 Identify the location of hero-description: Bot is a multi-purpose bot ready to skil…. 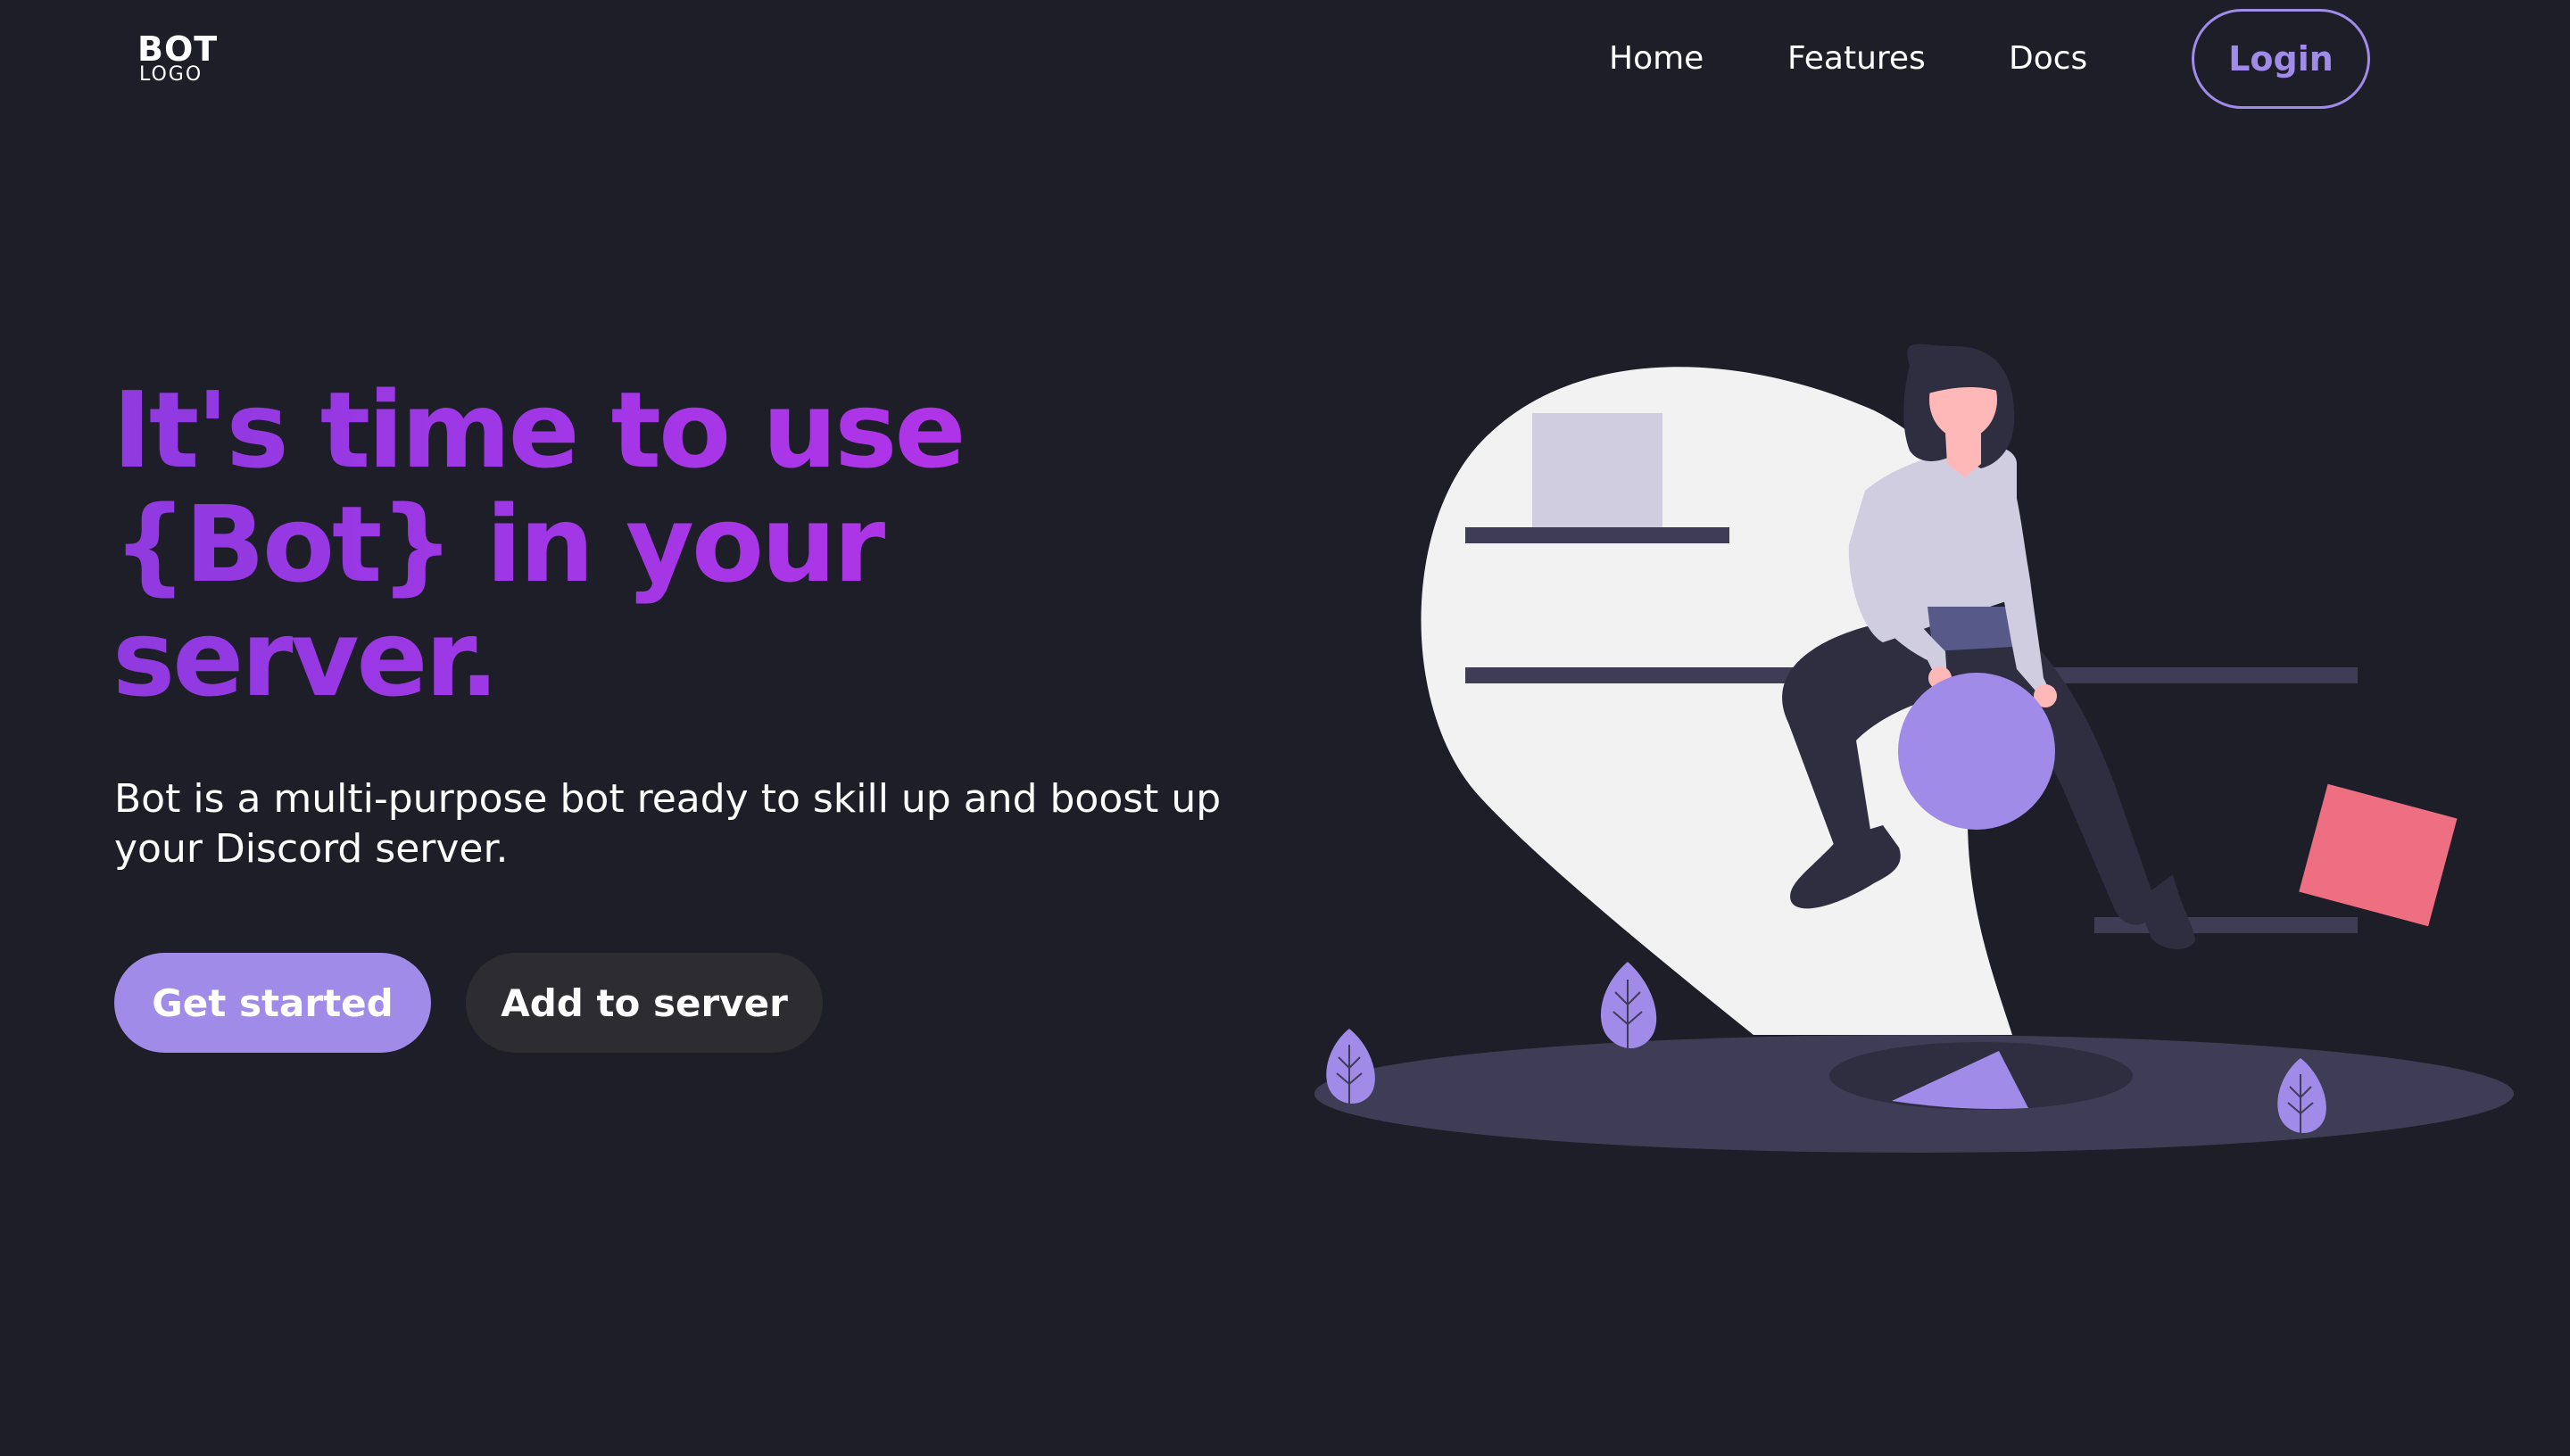
(668, 824).